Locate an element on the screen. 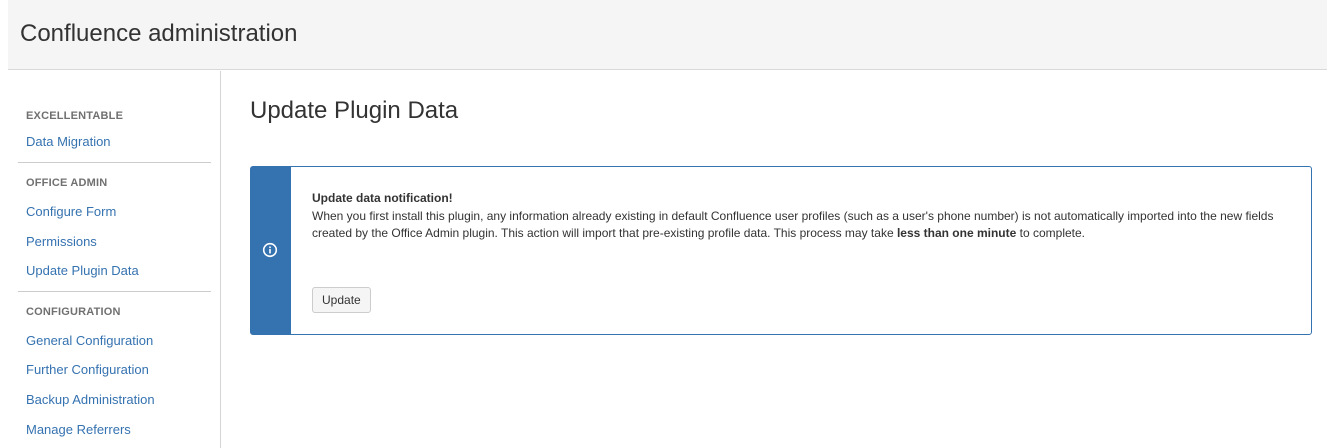  sidebar-item-configure-form: Configure Form is located at coordinates (71, 211).